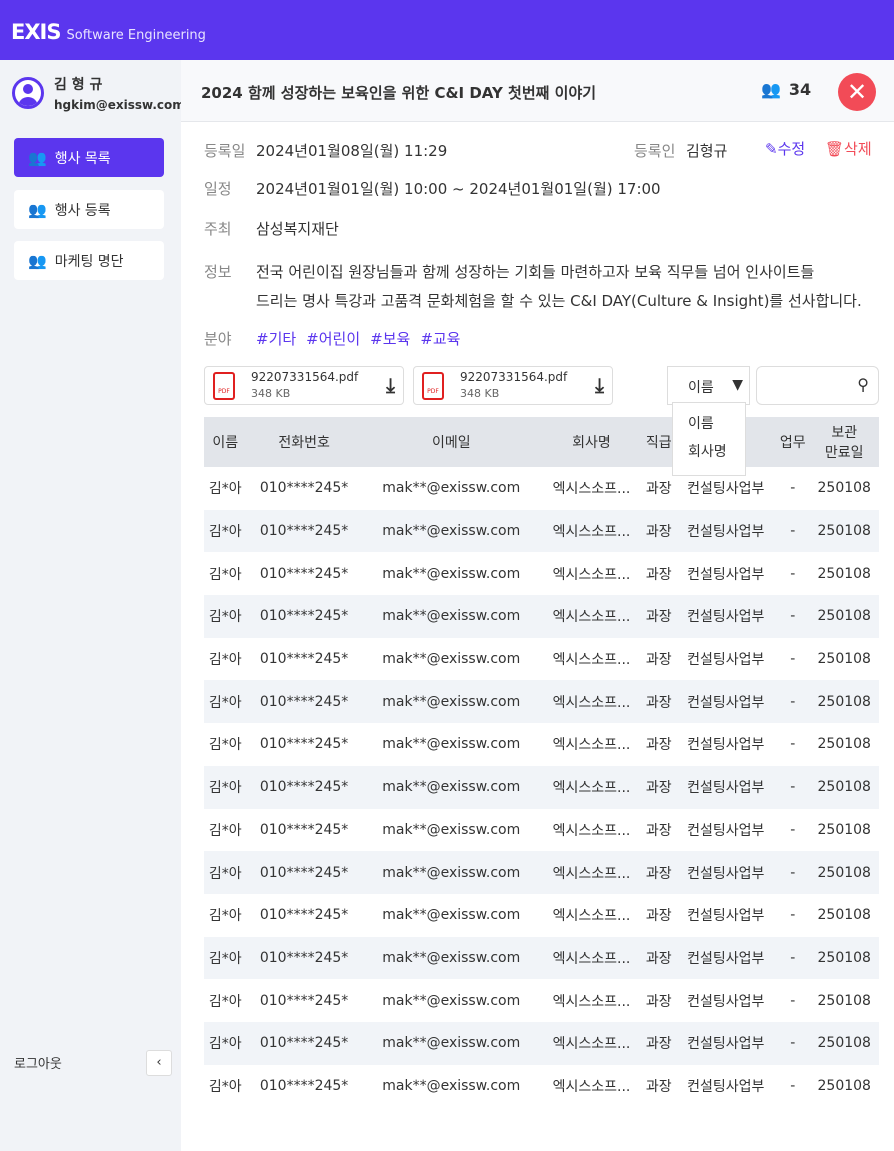  What do you see at coordinates (857, 92) in the screenshot?
I see `close-button: ✕` at bounding box center [857, 92].